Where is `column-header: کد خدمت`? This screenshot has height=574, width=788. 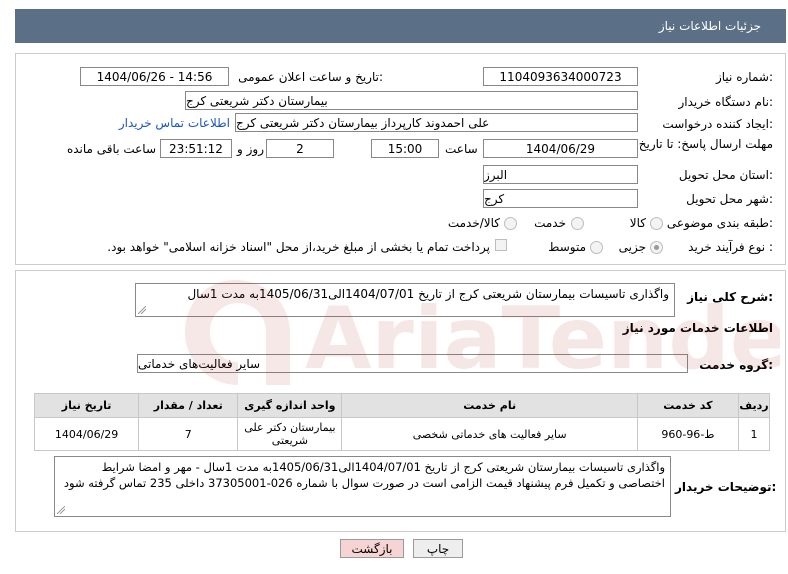 column-header: کد خدمت is located at coordinates (687, 405).